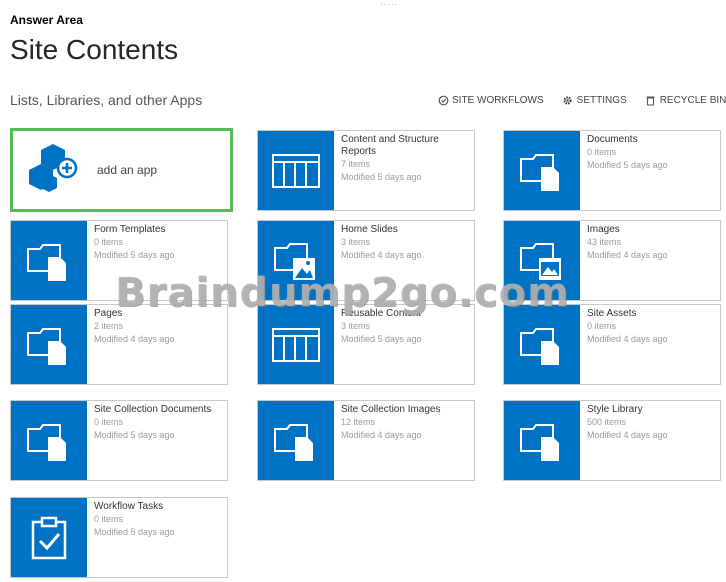 This screenshot has width=726, height=582. I want to click on app-tile: Pages 2 items Modified 4 days ago, so click(119, 344).